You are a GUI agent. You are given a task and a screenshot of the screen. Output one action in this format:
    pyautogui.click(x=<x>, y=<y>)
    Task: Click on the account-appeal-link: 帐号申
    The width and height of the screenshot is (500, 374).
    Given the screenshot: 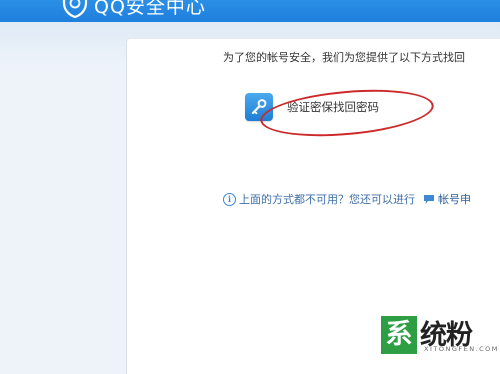 What is the action you would take?
    pyautogui.click(x=454, y=199)
    